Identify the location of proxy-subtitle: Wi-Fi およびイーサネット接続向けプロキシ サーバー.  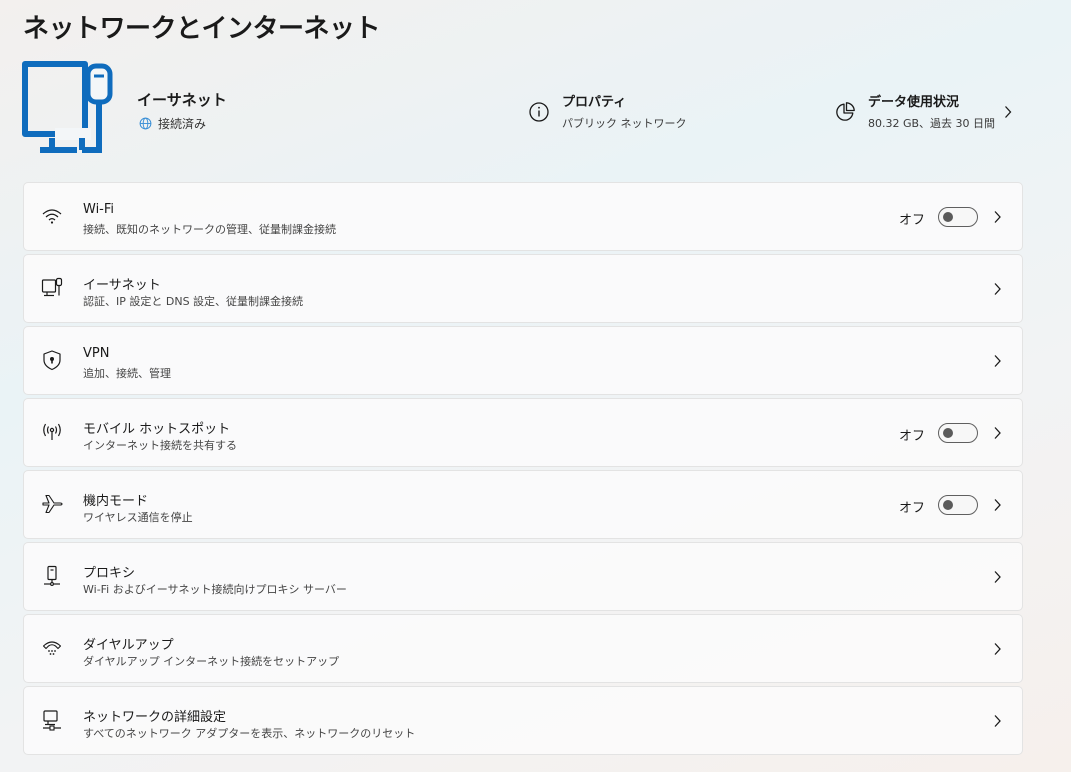
(215, 589).